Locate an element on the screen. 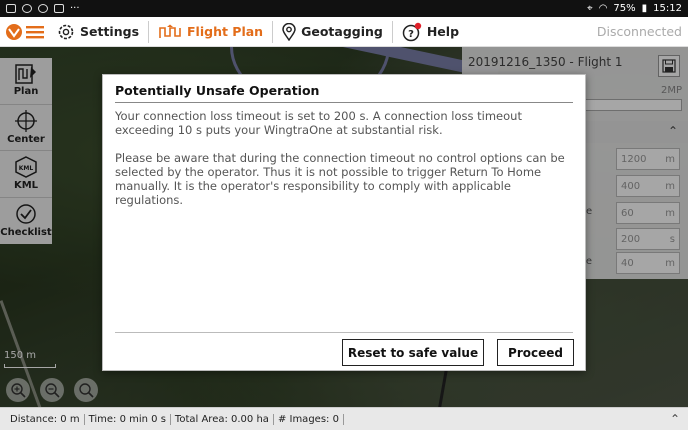 The width and height of the screenshot is (688, 430). sync-notification-icon is located at coordinates (27, 8).